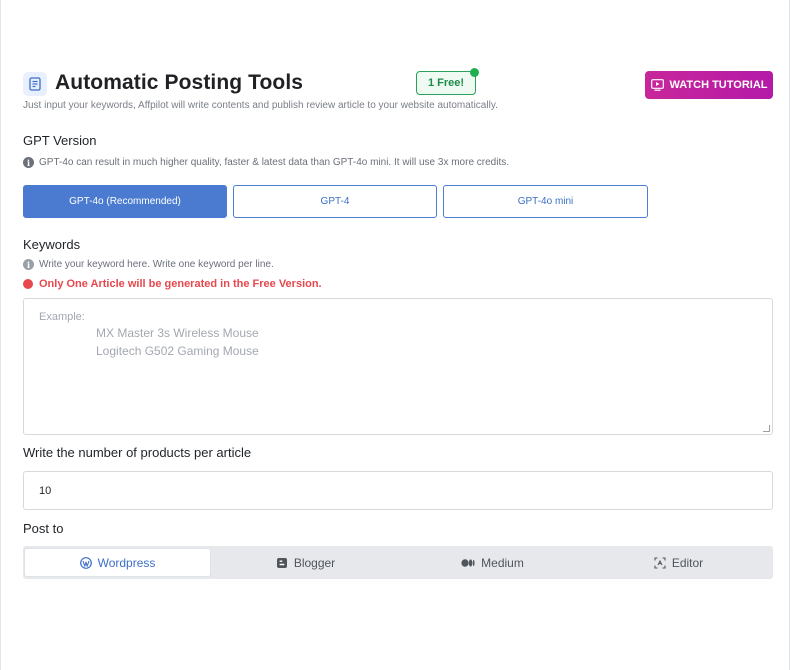 This screenshot has height=670, width=790. I want to click on tab-editor: Editor, so click(678, 562).